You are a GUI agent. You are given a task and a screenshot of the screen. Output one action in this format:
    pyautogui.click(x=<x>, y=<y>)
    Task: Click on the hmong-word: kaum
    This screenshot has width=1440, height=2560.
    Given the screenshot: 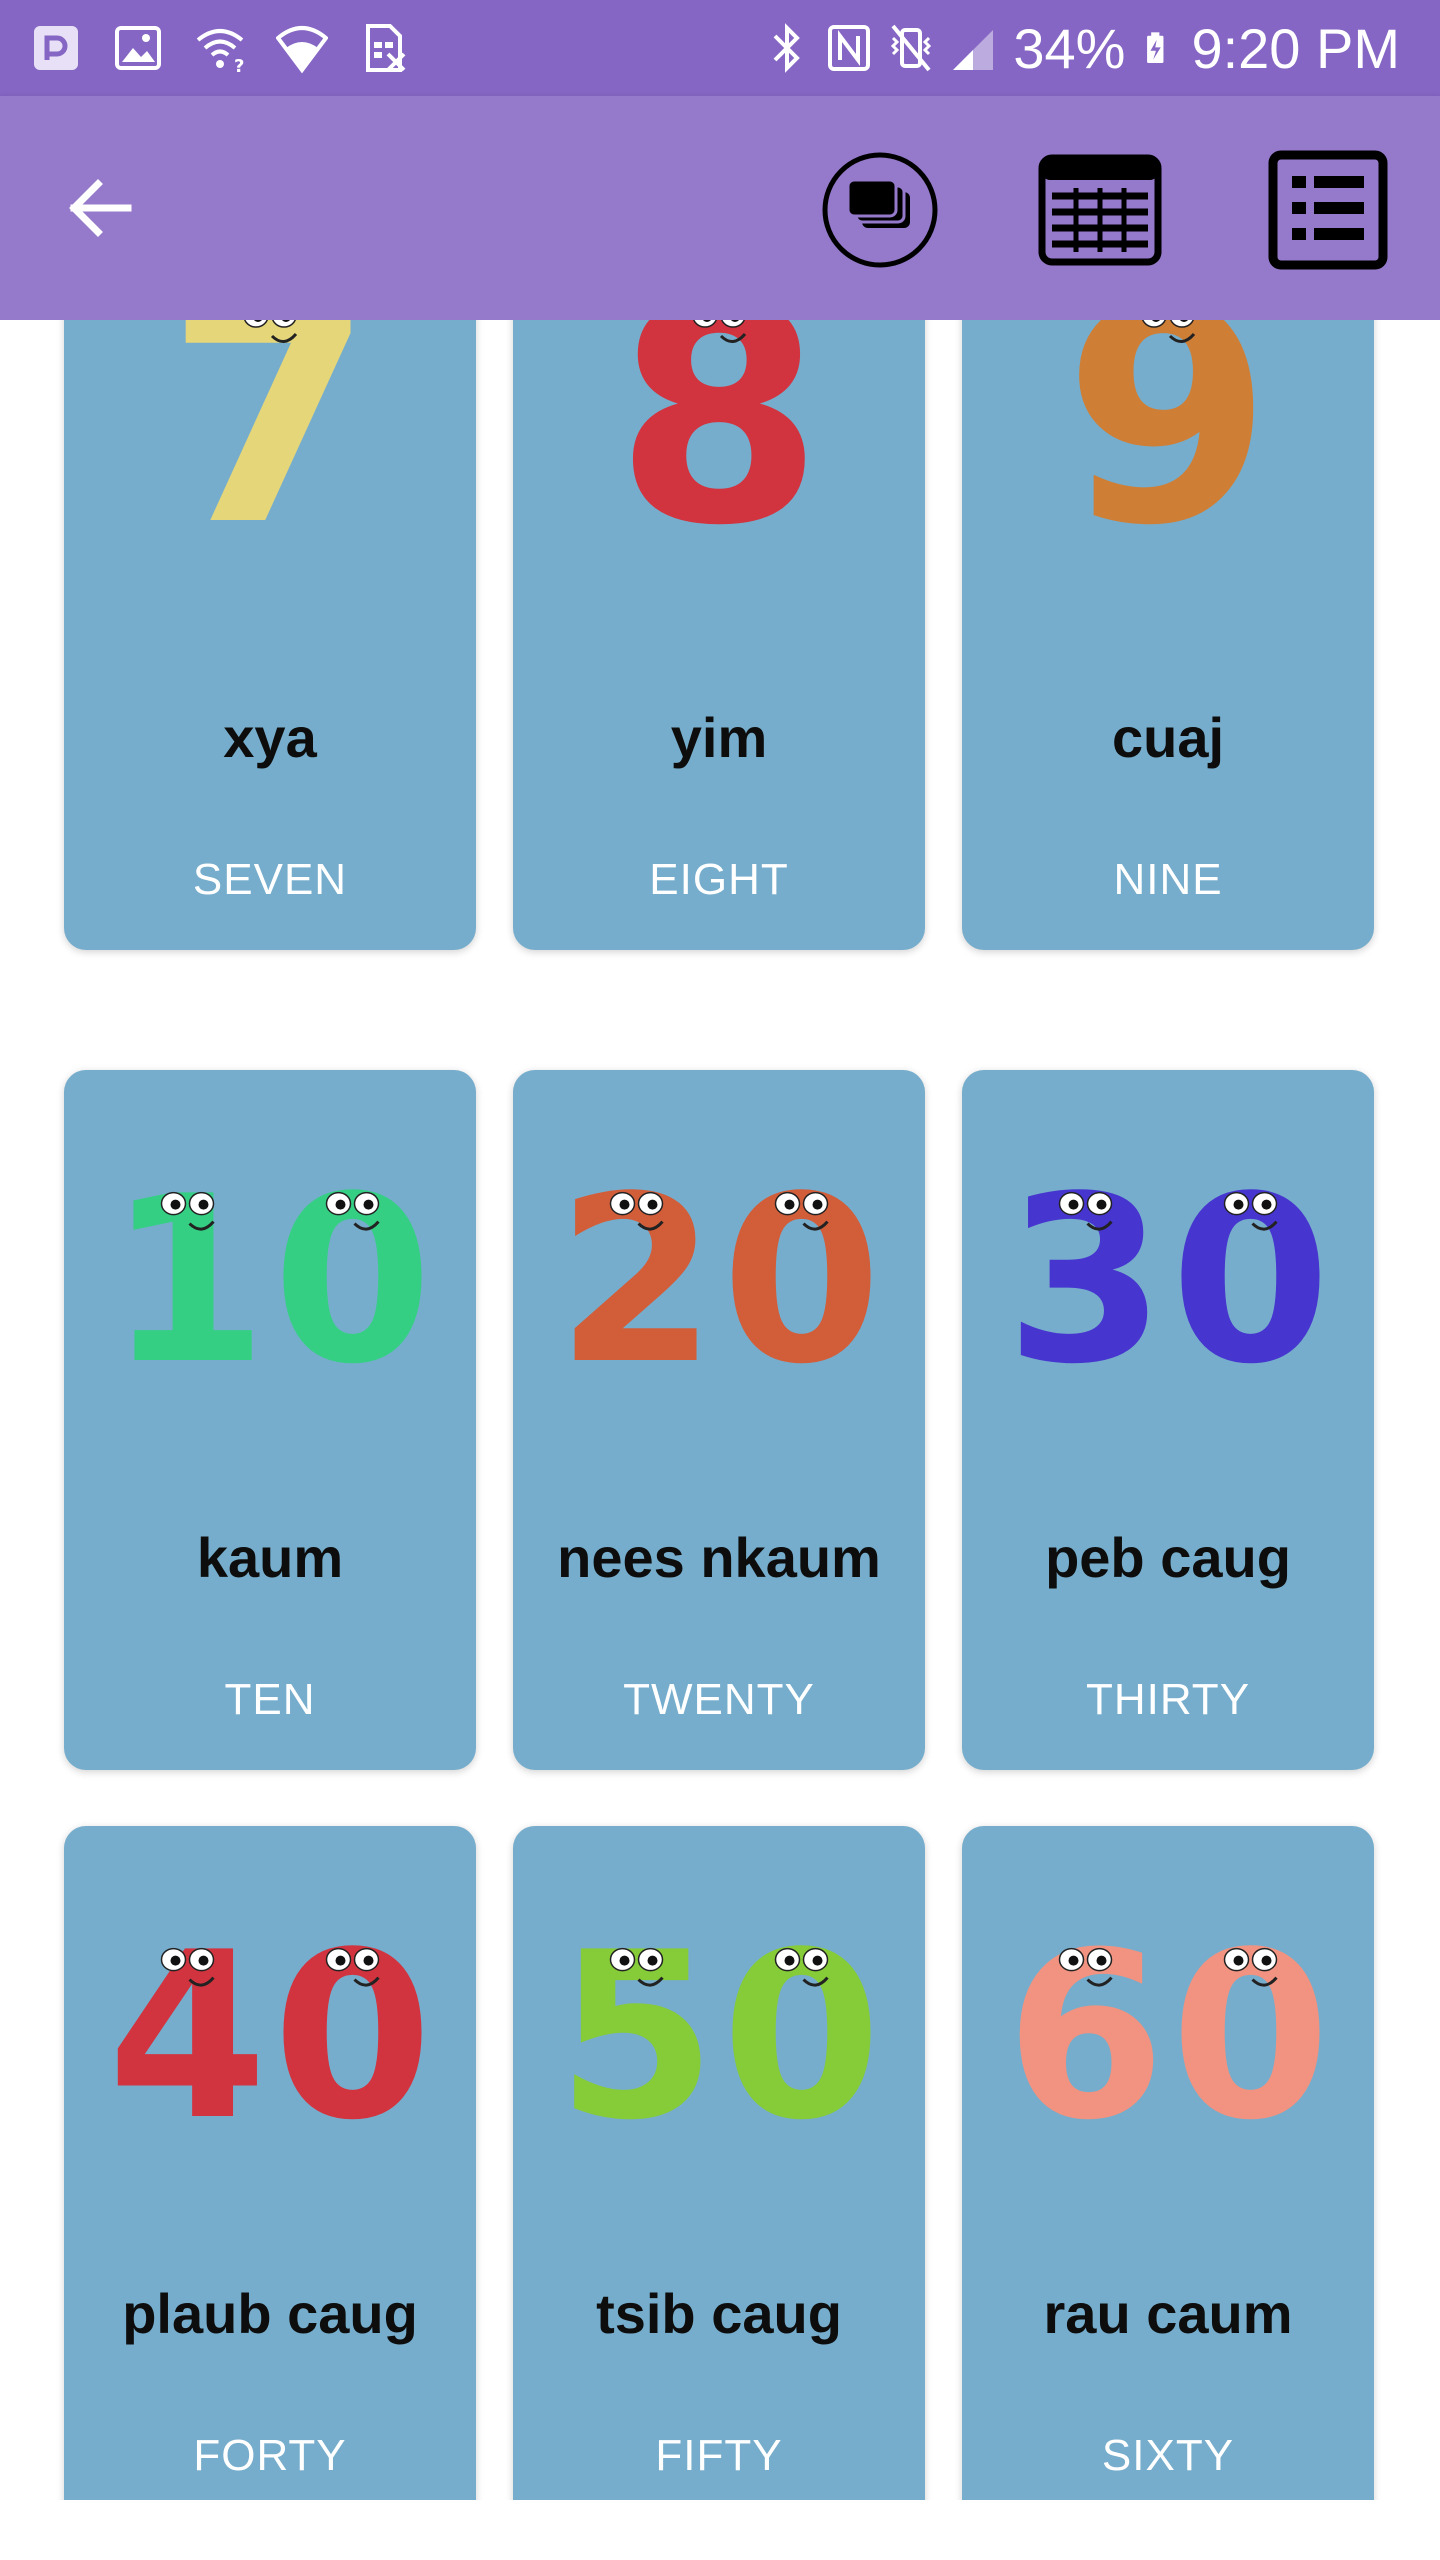 What is the action you would take?
    pyautogui.click(x=270, y=1557)
    